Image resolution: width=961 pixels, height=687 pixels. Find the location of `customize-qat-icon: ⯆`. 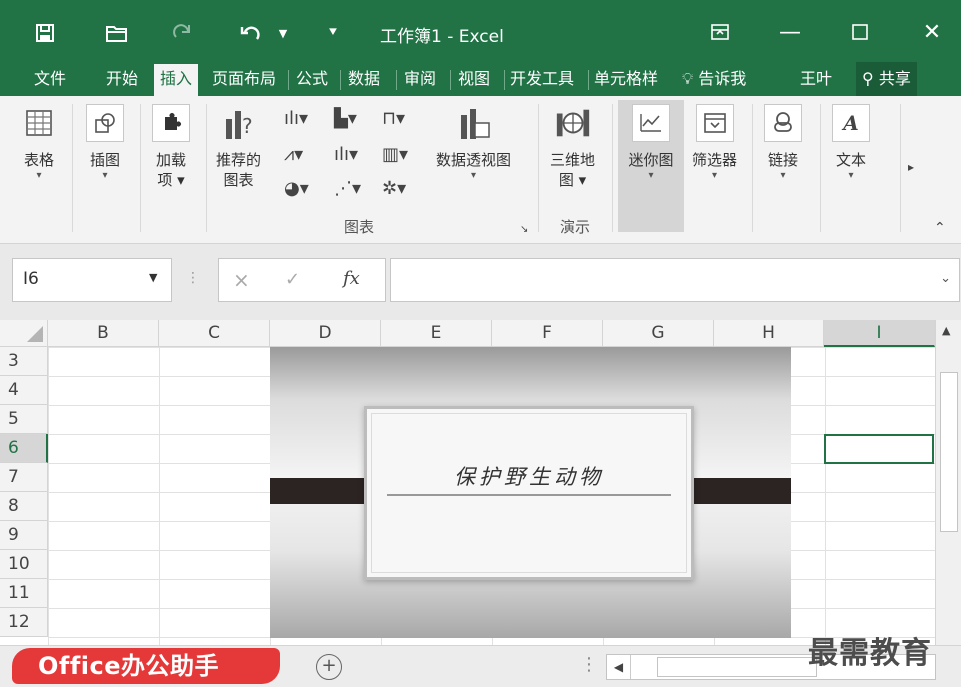

customize-qat-icon: ⯆ is located at coordinates (333, 33).